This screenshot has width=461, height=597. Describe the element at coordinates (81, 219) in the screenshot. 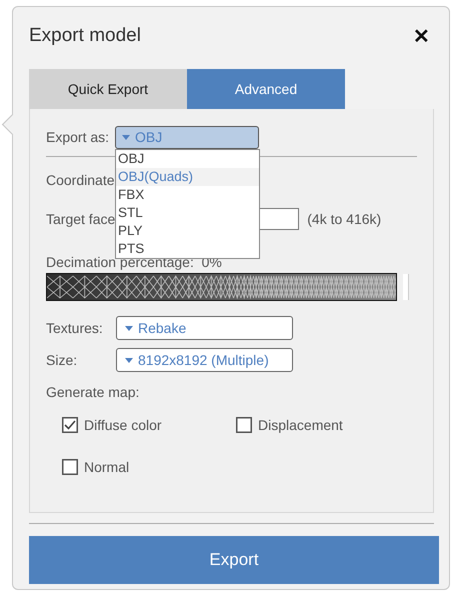

I see `field-label: Target face` at that location.